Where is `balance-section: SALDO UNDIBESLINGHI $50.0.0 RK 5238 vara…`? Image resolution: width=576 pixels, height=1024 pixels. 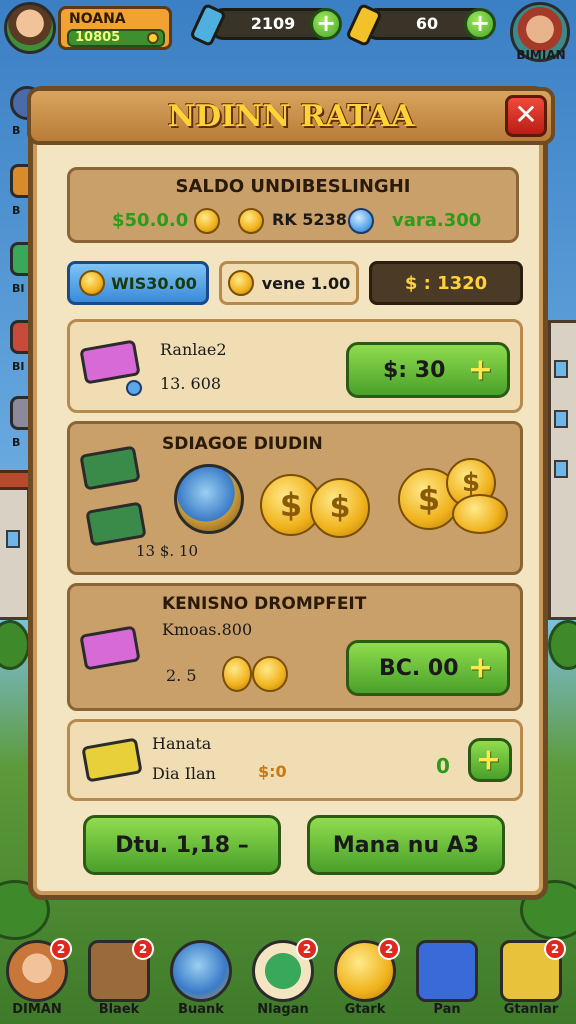
balance-section: SALDO UNDIBESLINGHI $50.0.0 RK 5238 vara… is located at coordinates (293, 205).